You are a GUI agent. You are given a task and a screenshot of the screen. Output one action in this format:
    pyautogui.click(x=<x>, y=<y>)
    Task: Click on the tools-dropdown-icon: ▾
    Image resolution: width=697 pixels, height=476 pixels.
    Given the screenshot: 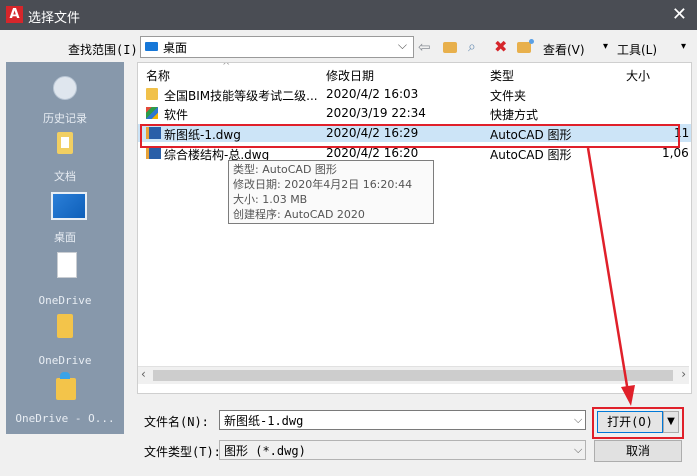 What is the action you would take?
    pyautogui.click(x=683, y=46)
    